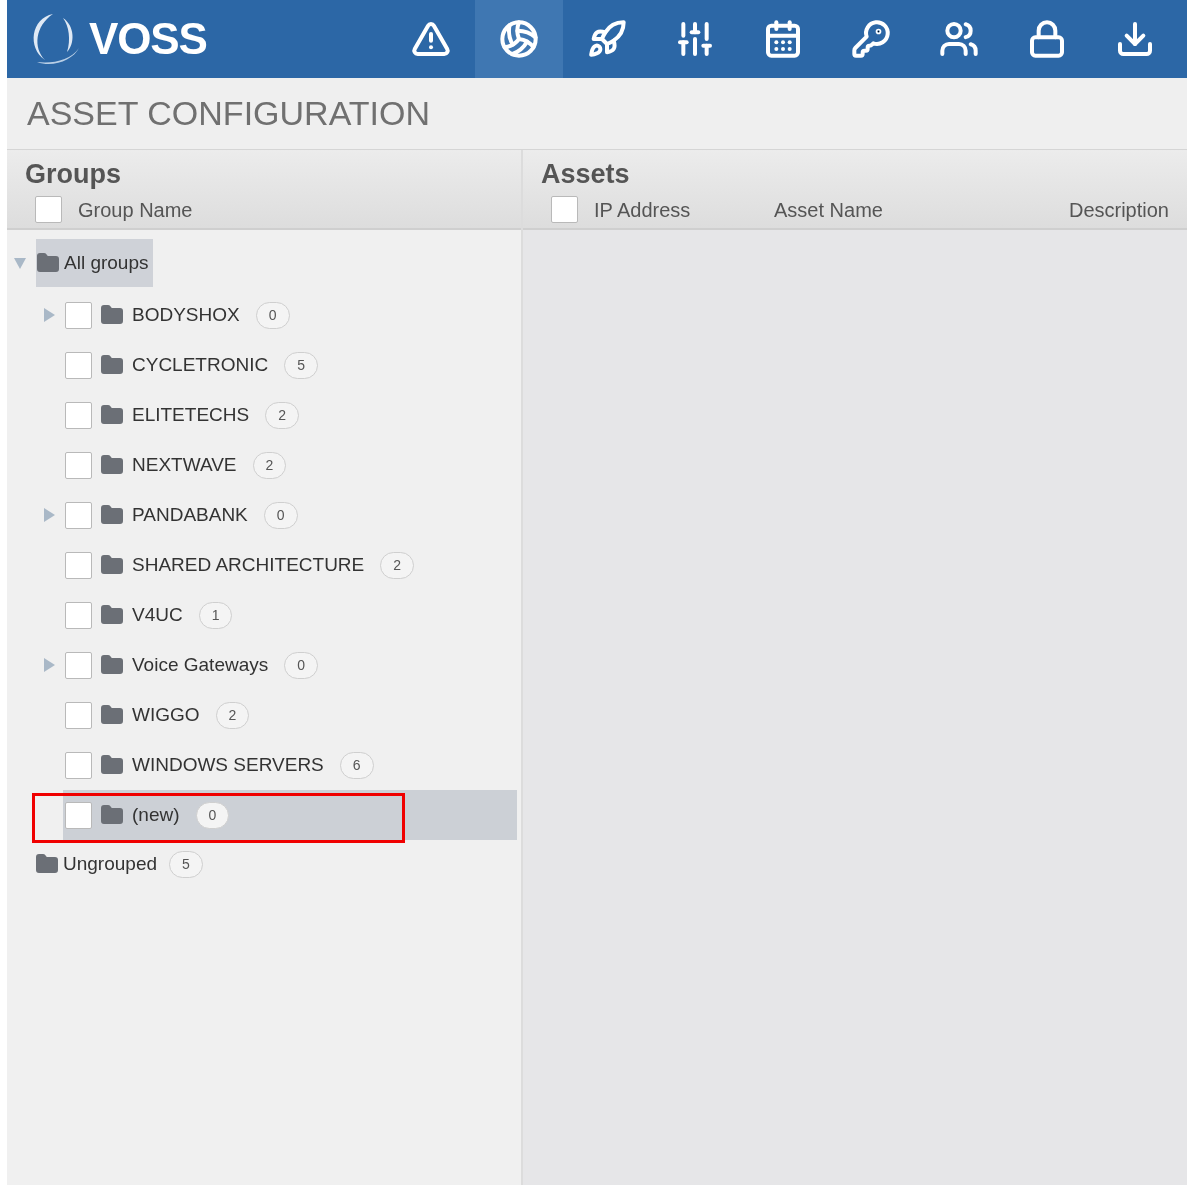 The height and width of the screenshot is (1185, 1187). What do you see at coordinates (262, 515) in the screenshot?
I see `tree-row: PANDABANK 0` at bounding box center [262, 515].